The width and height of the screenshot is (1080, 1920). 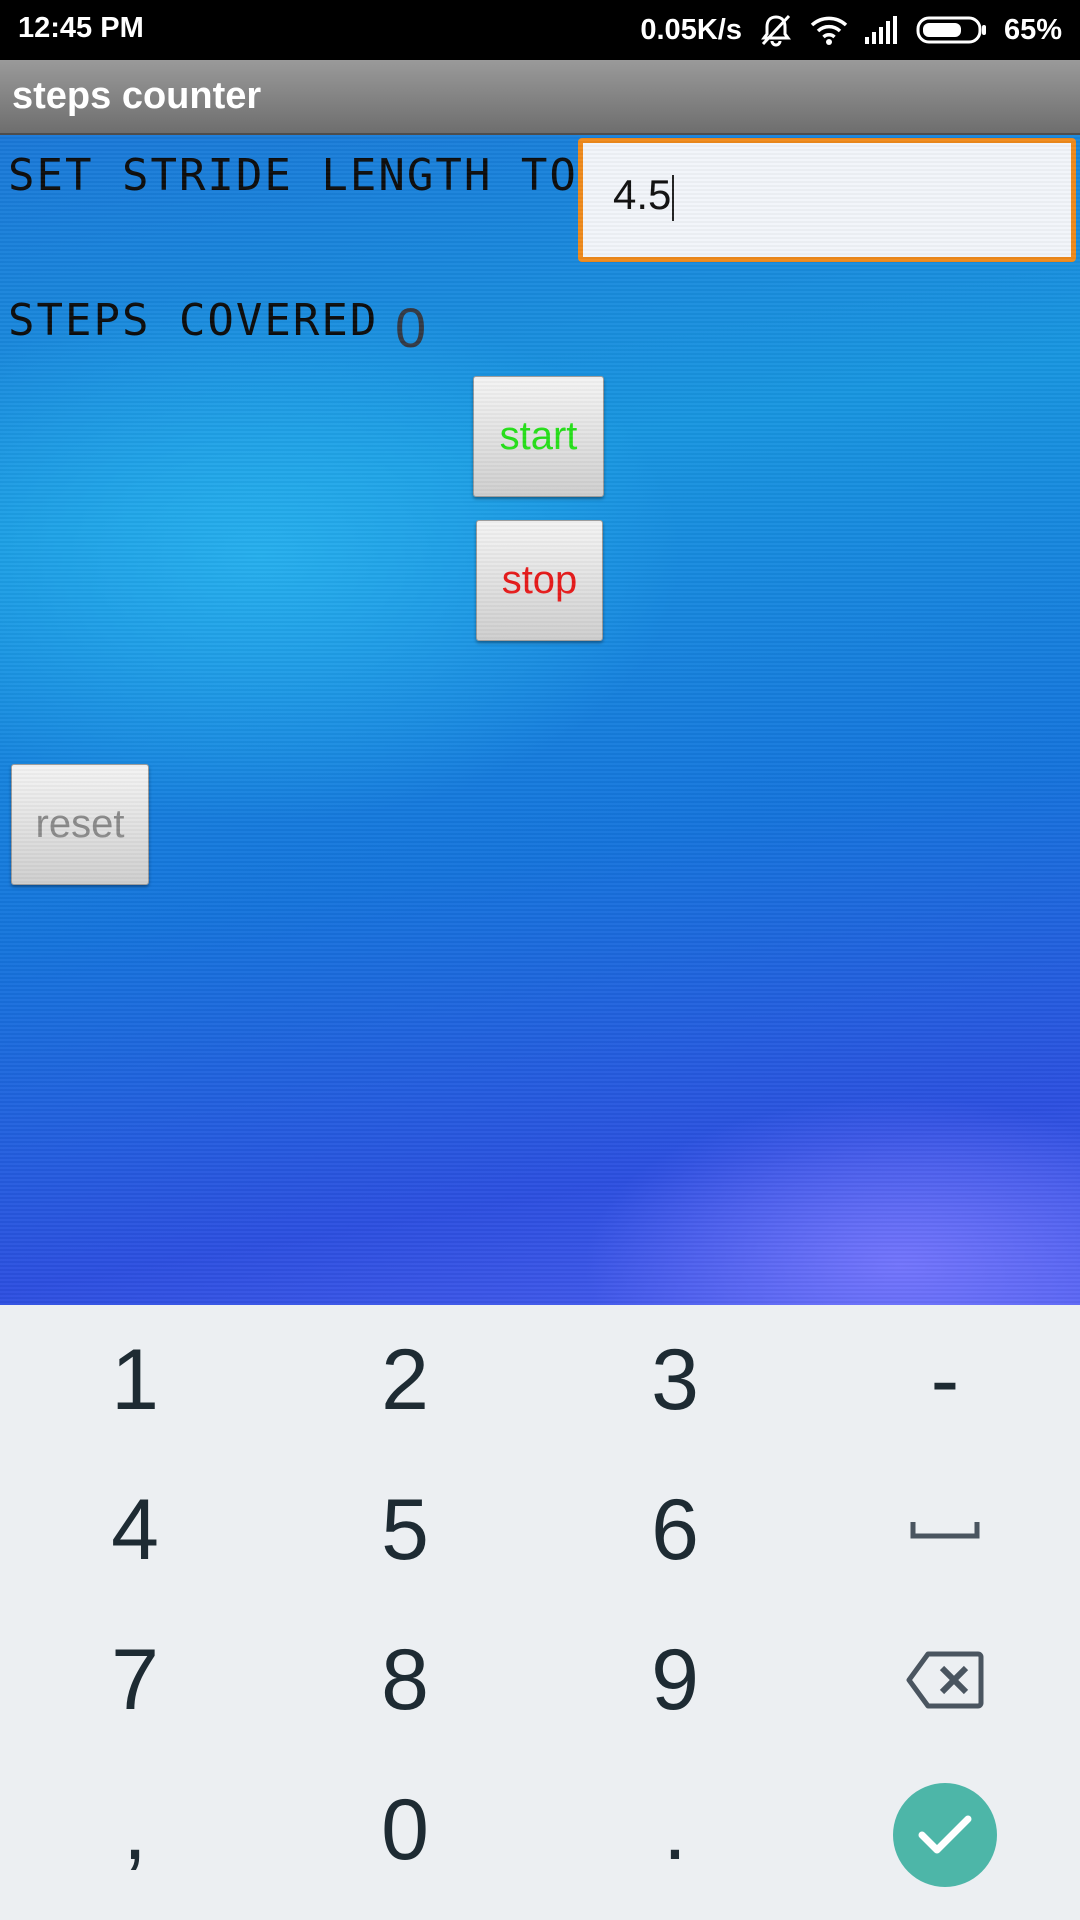 I want to click on key-2: 2, so click(x=405, y=1380).